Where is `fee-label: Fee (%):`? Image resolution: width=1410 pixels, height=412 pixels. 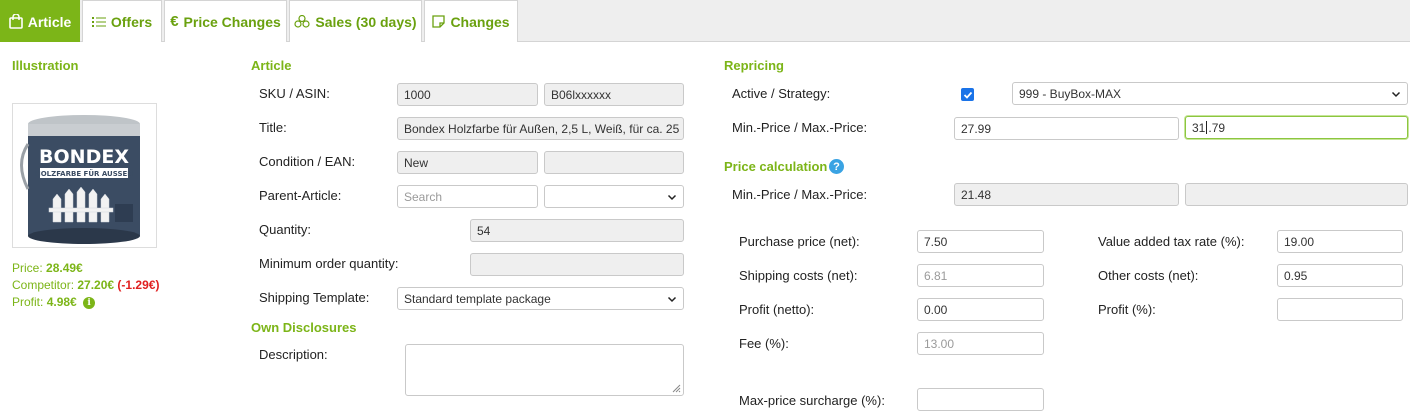 fee-label: Fee (%): is located at coordinates (764, 343).